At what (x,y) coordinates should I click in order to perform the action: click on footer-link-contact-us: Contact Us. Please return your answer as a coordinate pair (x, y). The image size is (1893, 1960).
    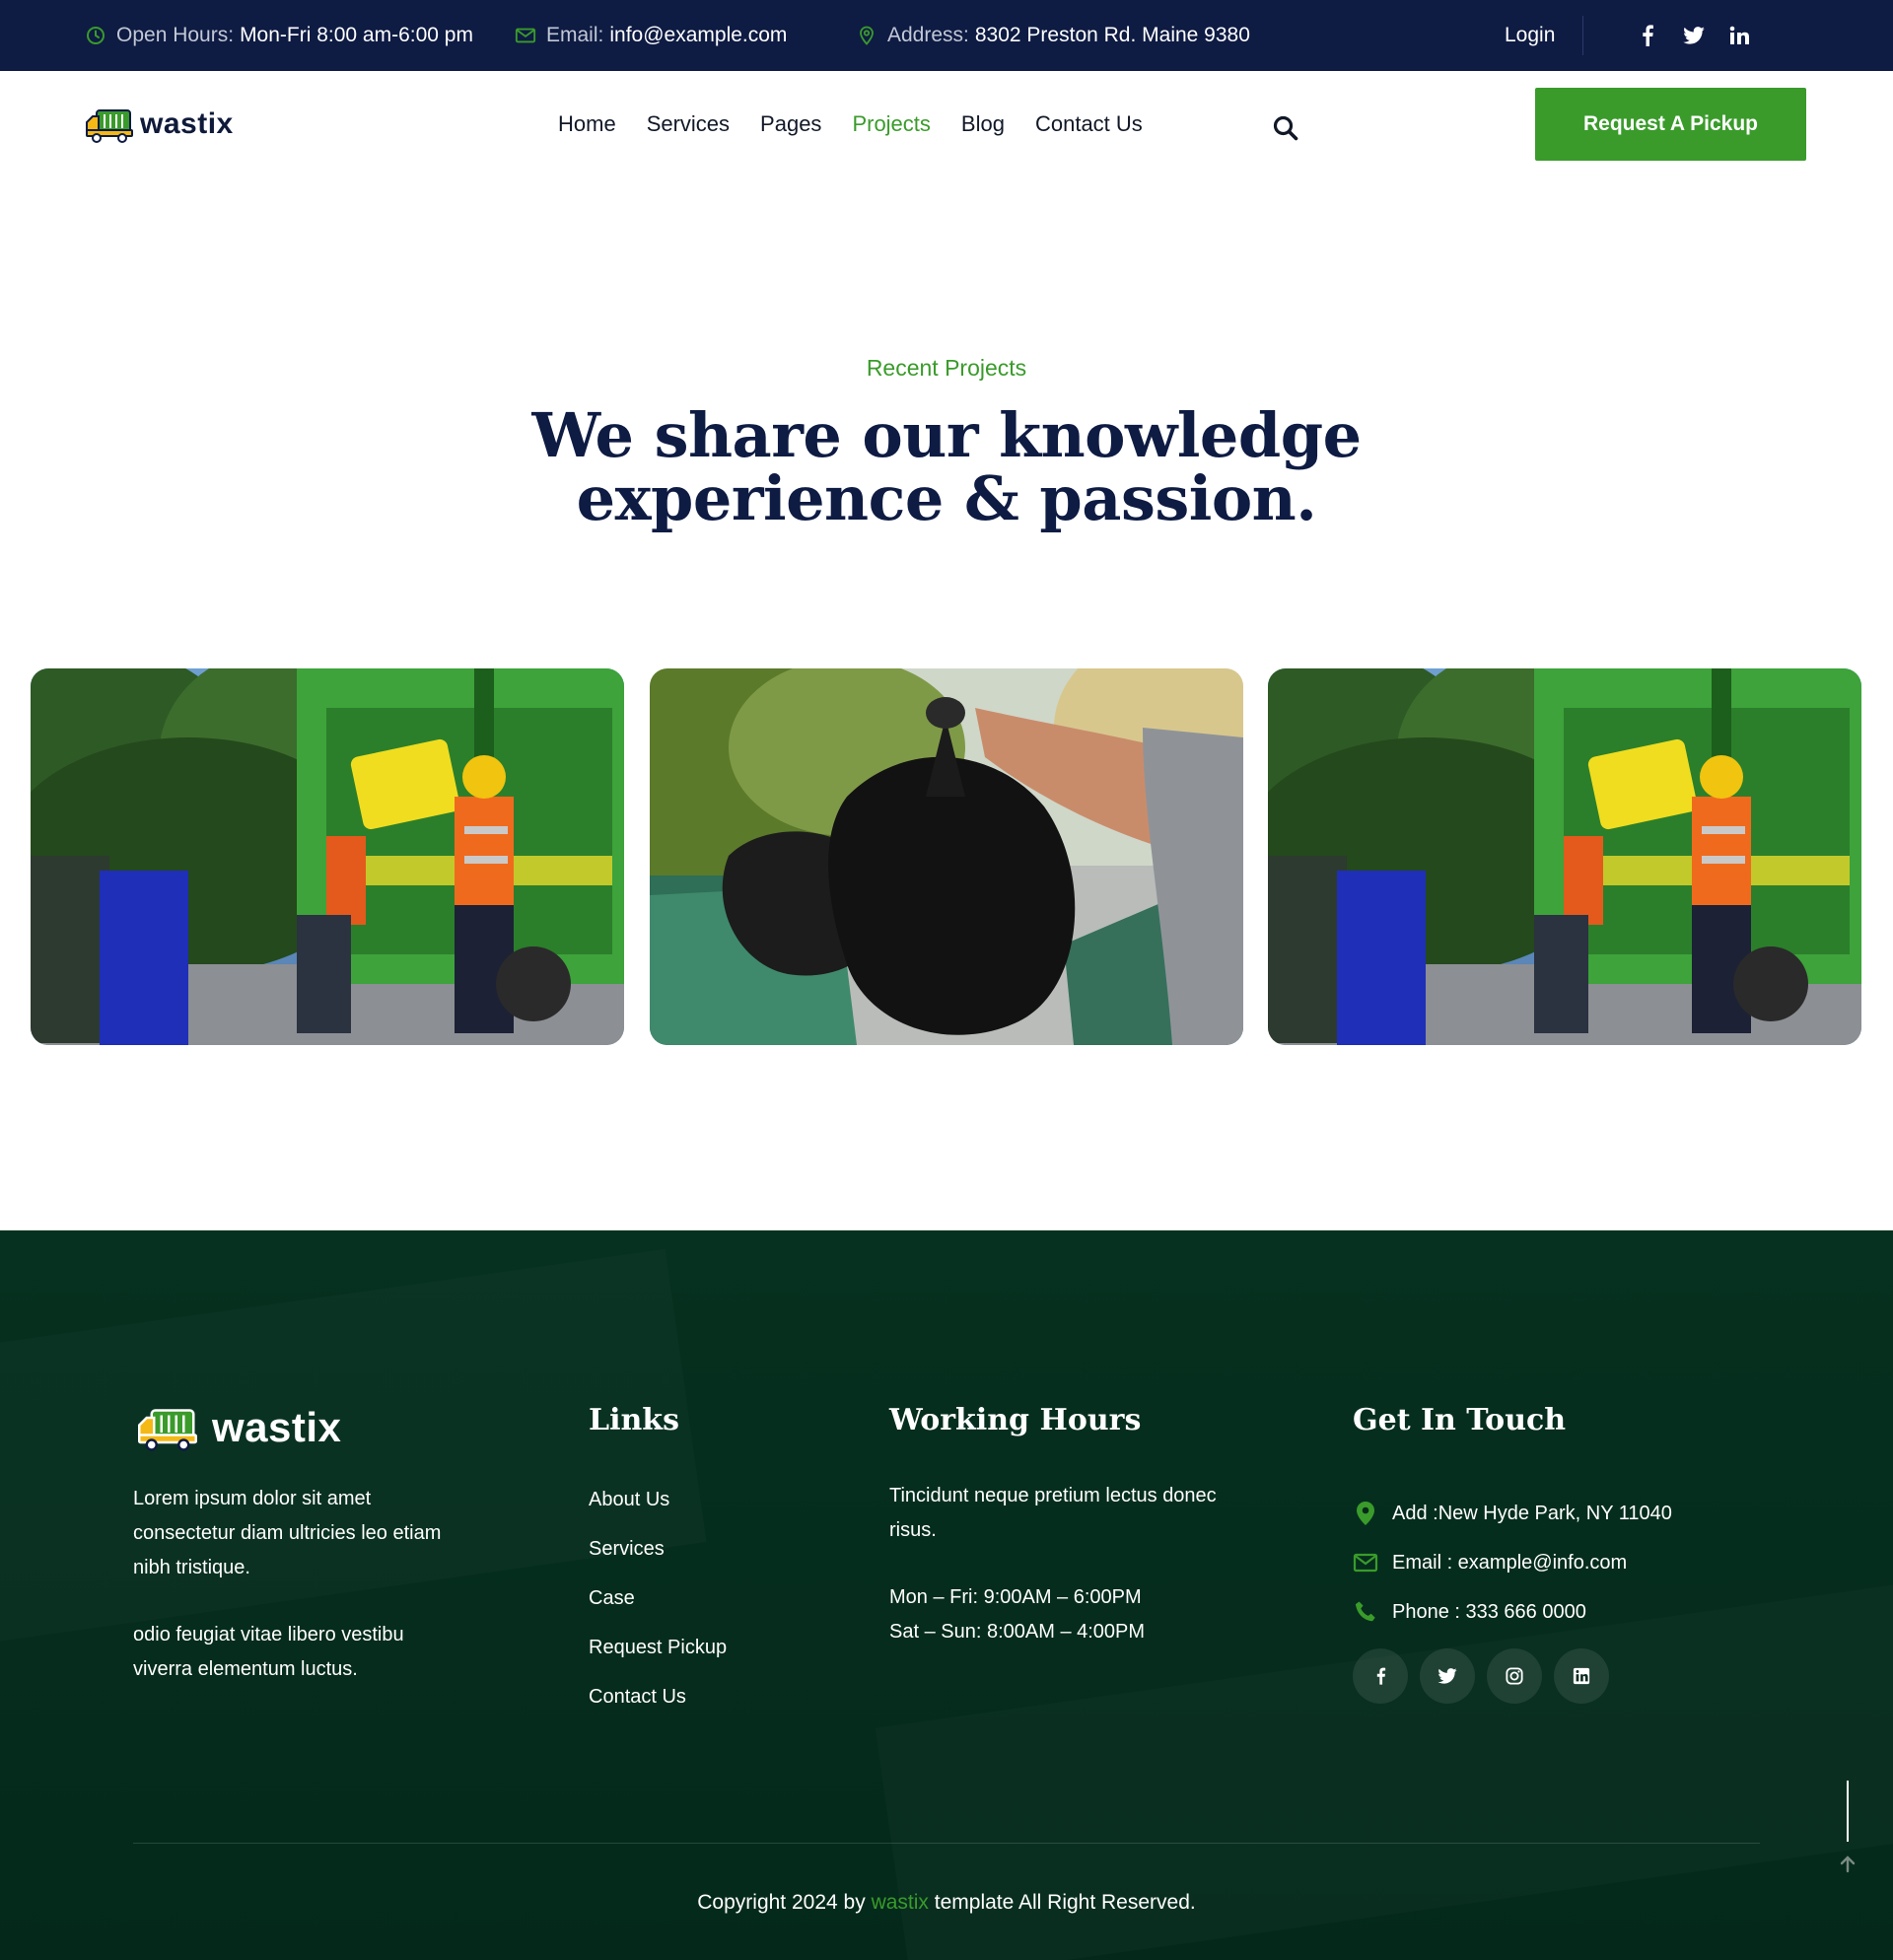
    Looking at the image, I should click on (658, 1710).